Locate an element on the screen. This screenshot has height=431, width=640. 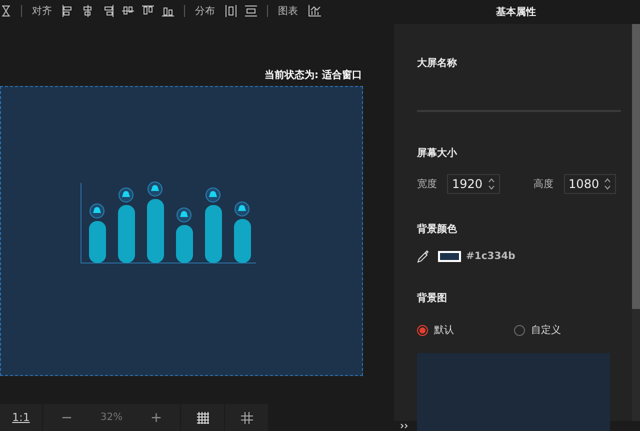
actual-size-button: 1:1 is located at coordinates (21, 417).